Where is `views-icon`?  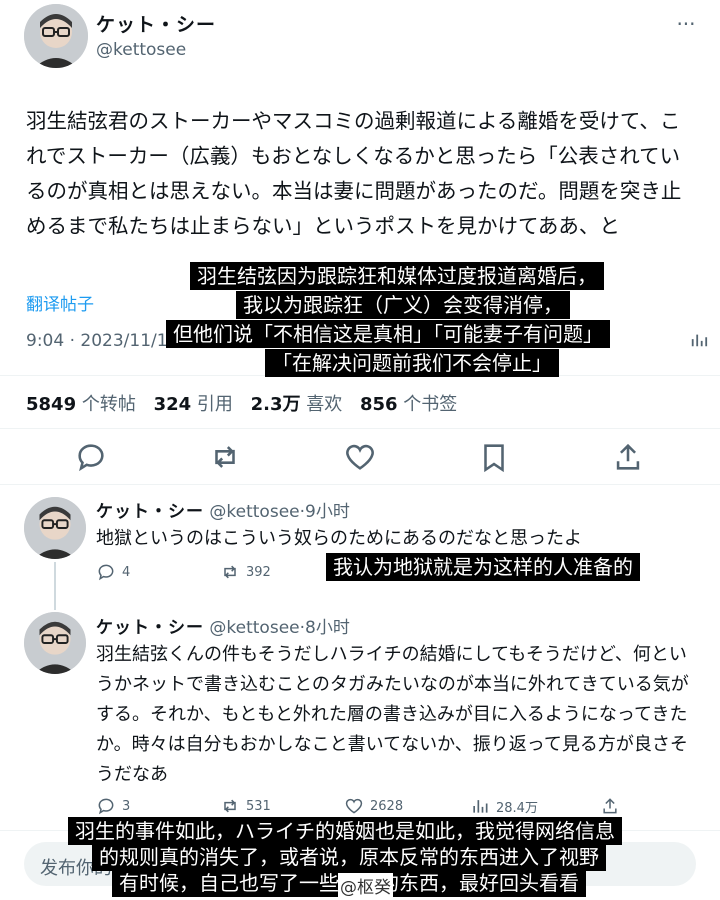 views-icon is located at coordinates (480, 806).